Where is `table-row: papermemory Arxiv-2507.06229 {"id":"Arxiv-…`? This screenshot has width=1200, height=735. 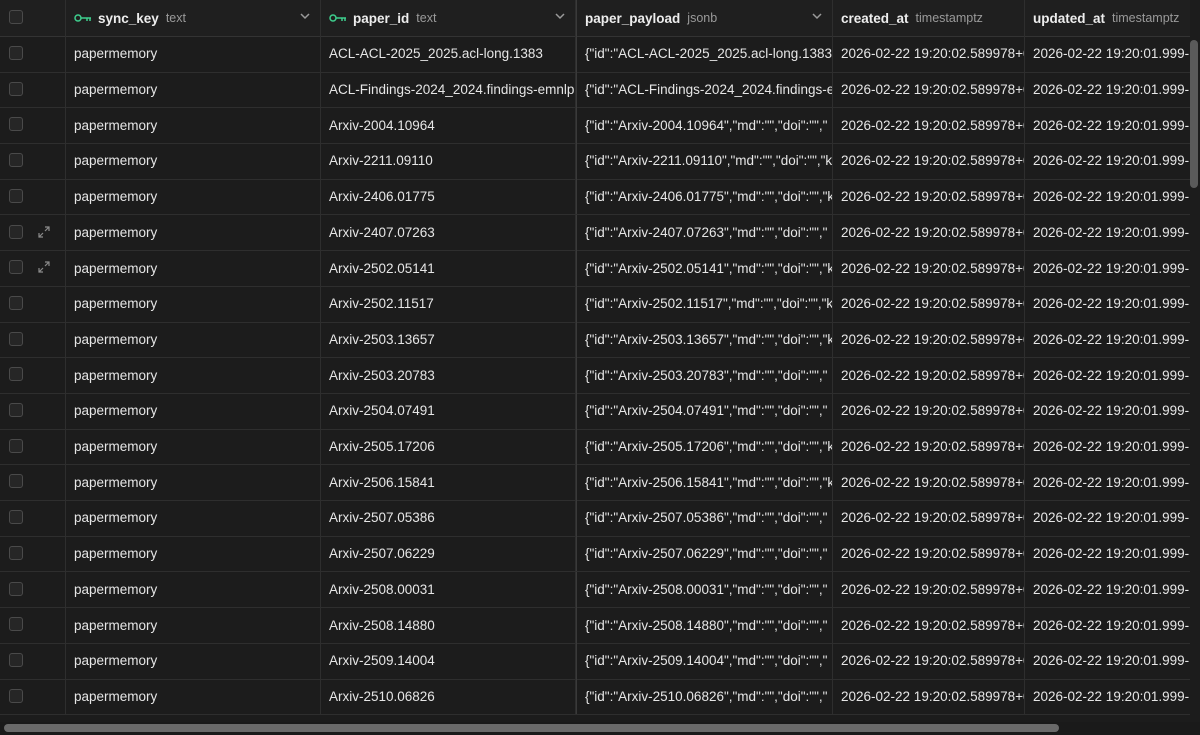 table-row: papermemory Arxiv-2507.06229 {"id":"Arxiv-… is located at coordinates (595, 554).